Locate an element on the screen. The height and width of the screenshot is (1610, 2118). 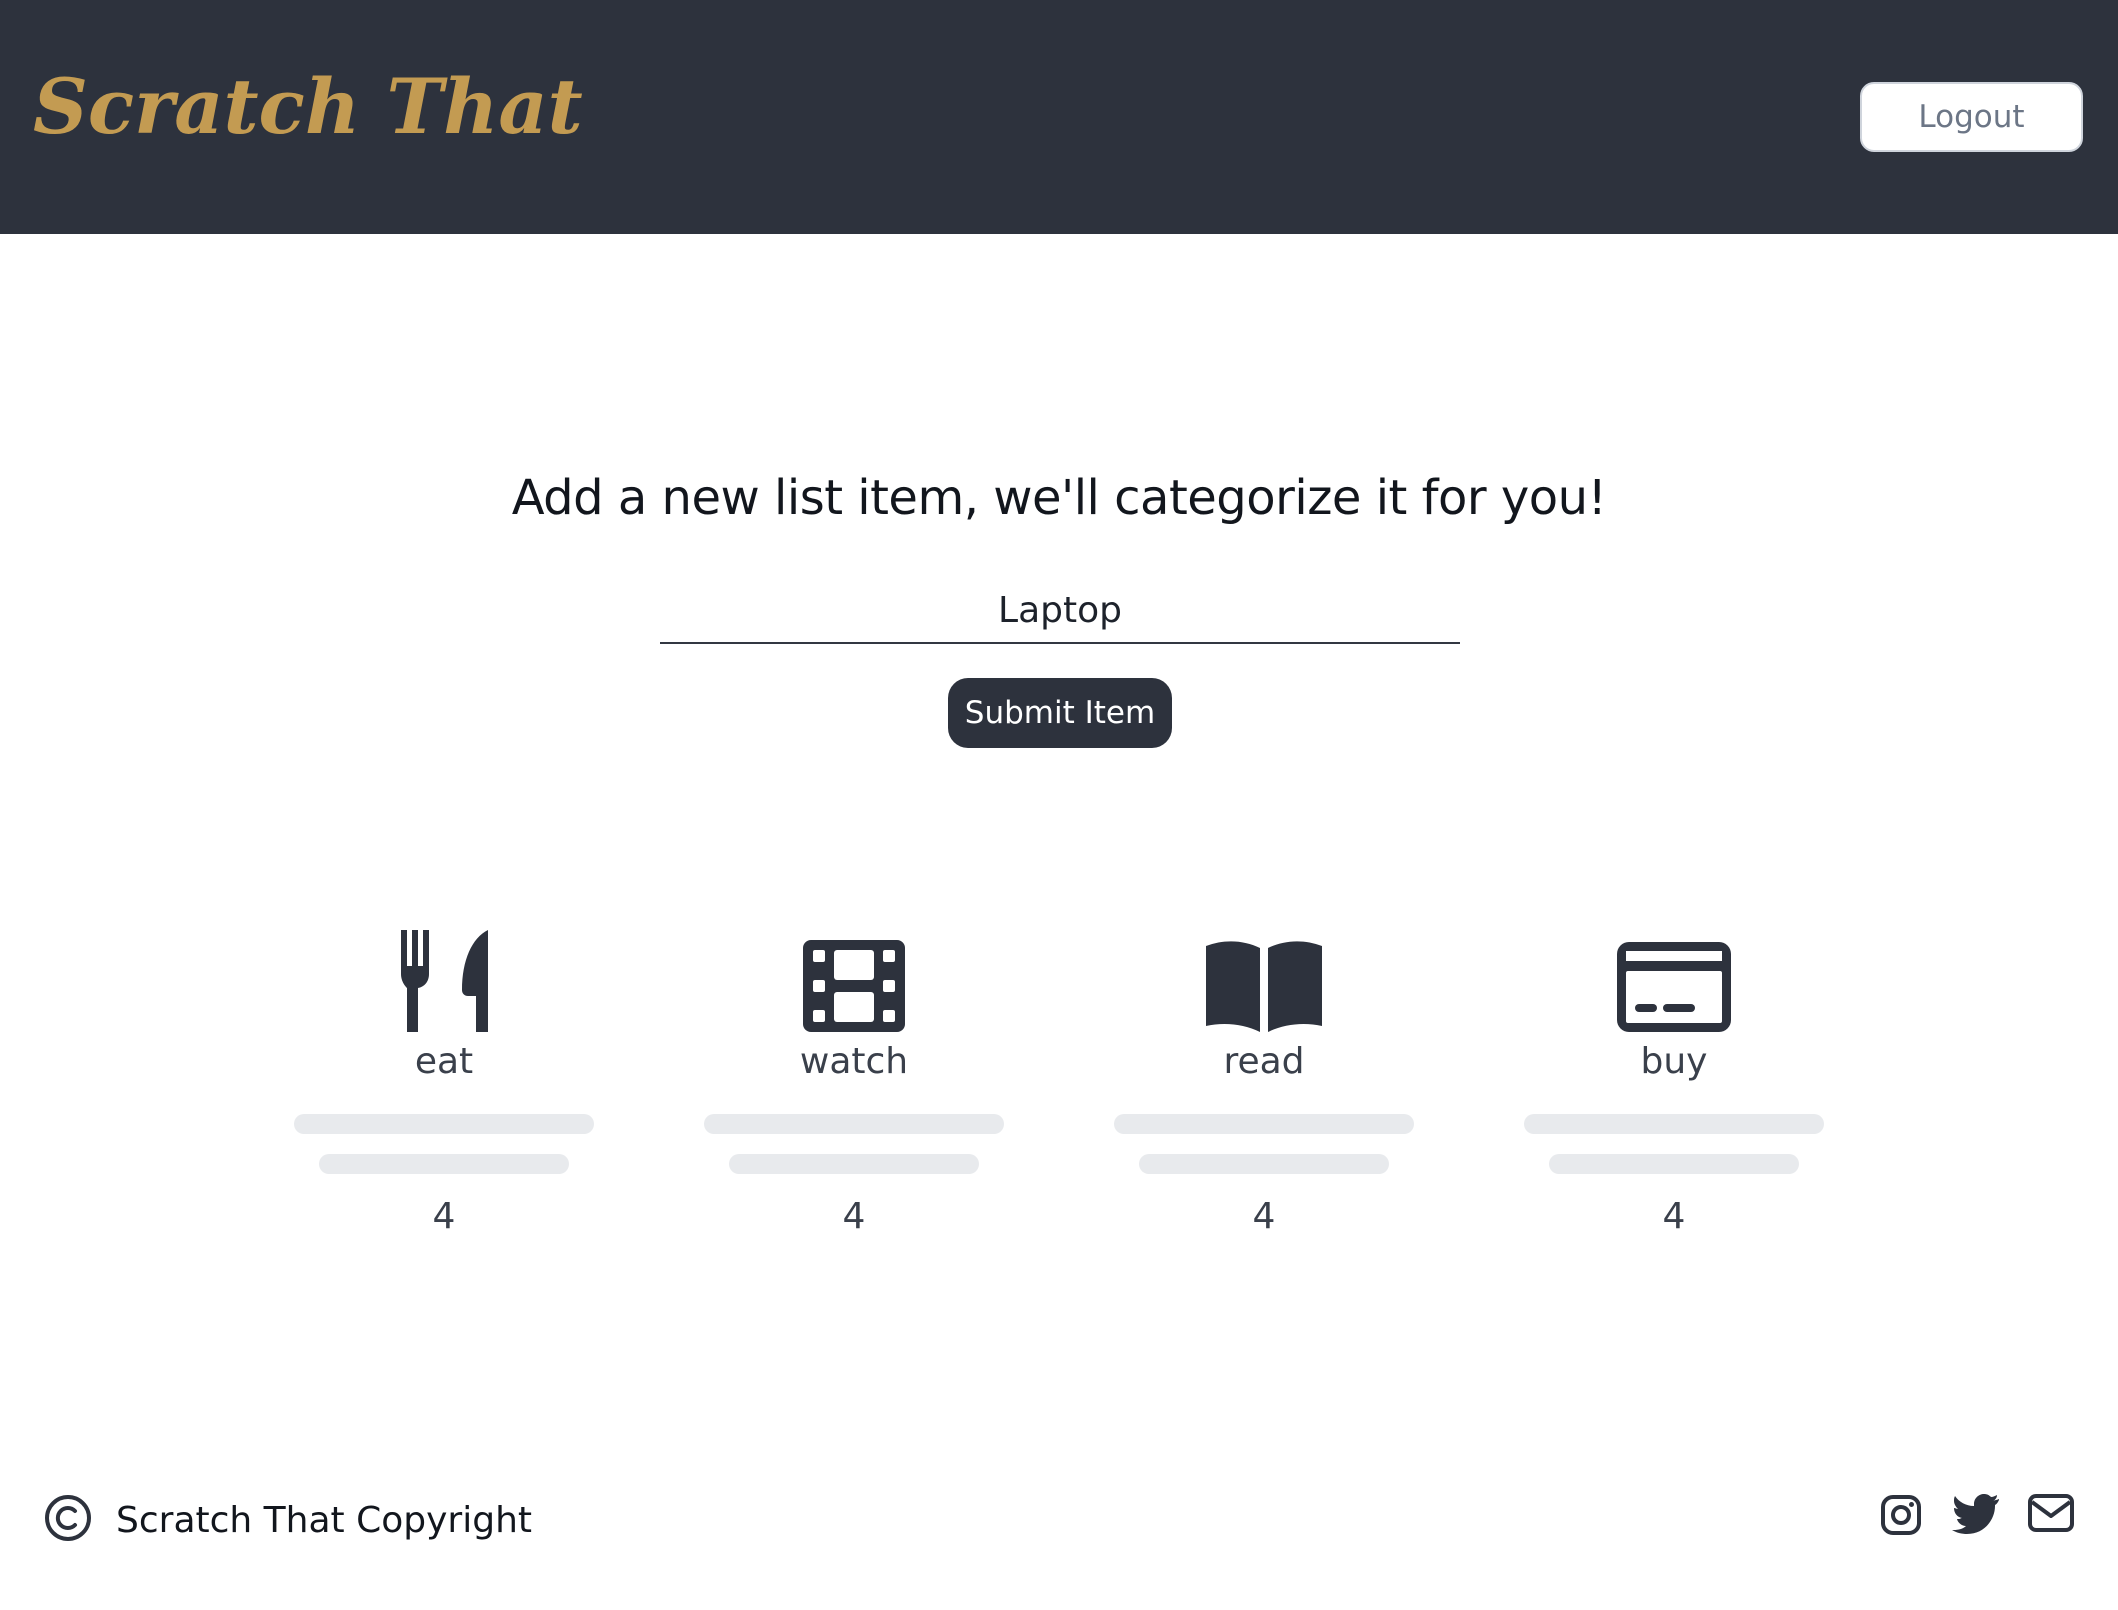
copyright-icon is located at coordinates (68, 1520).